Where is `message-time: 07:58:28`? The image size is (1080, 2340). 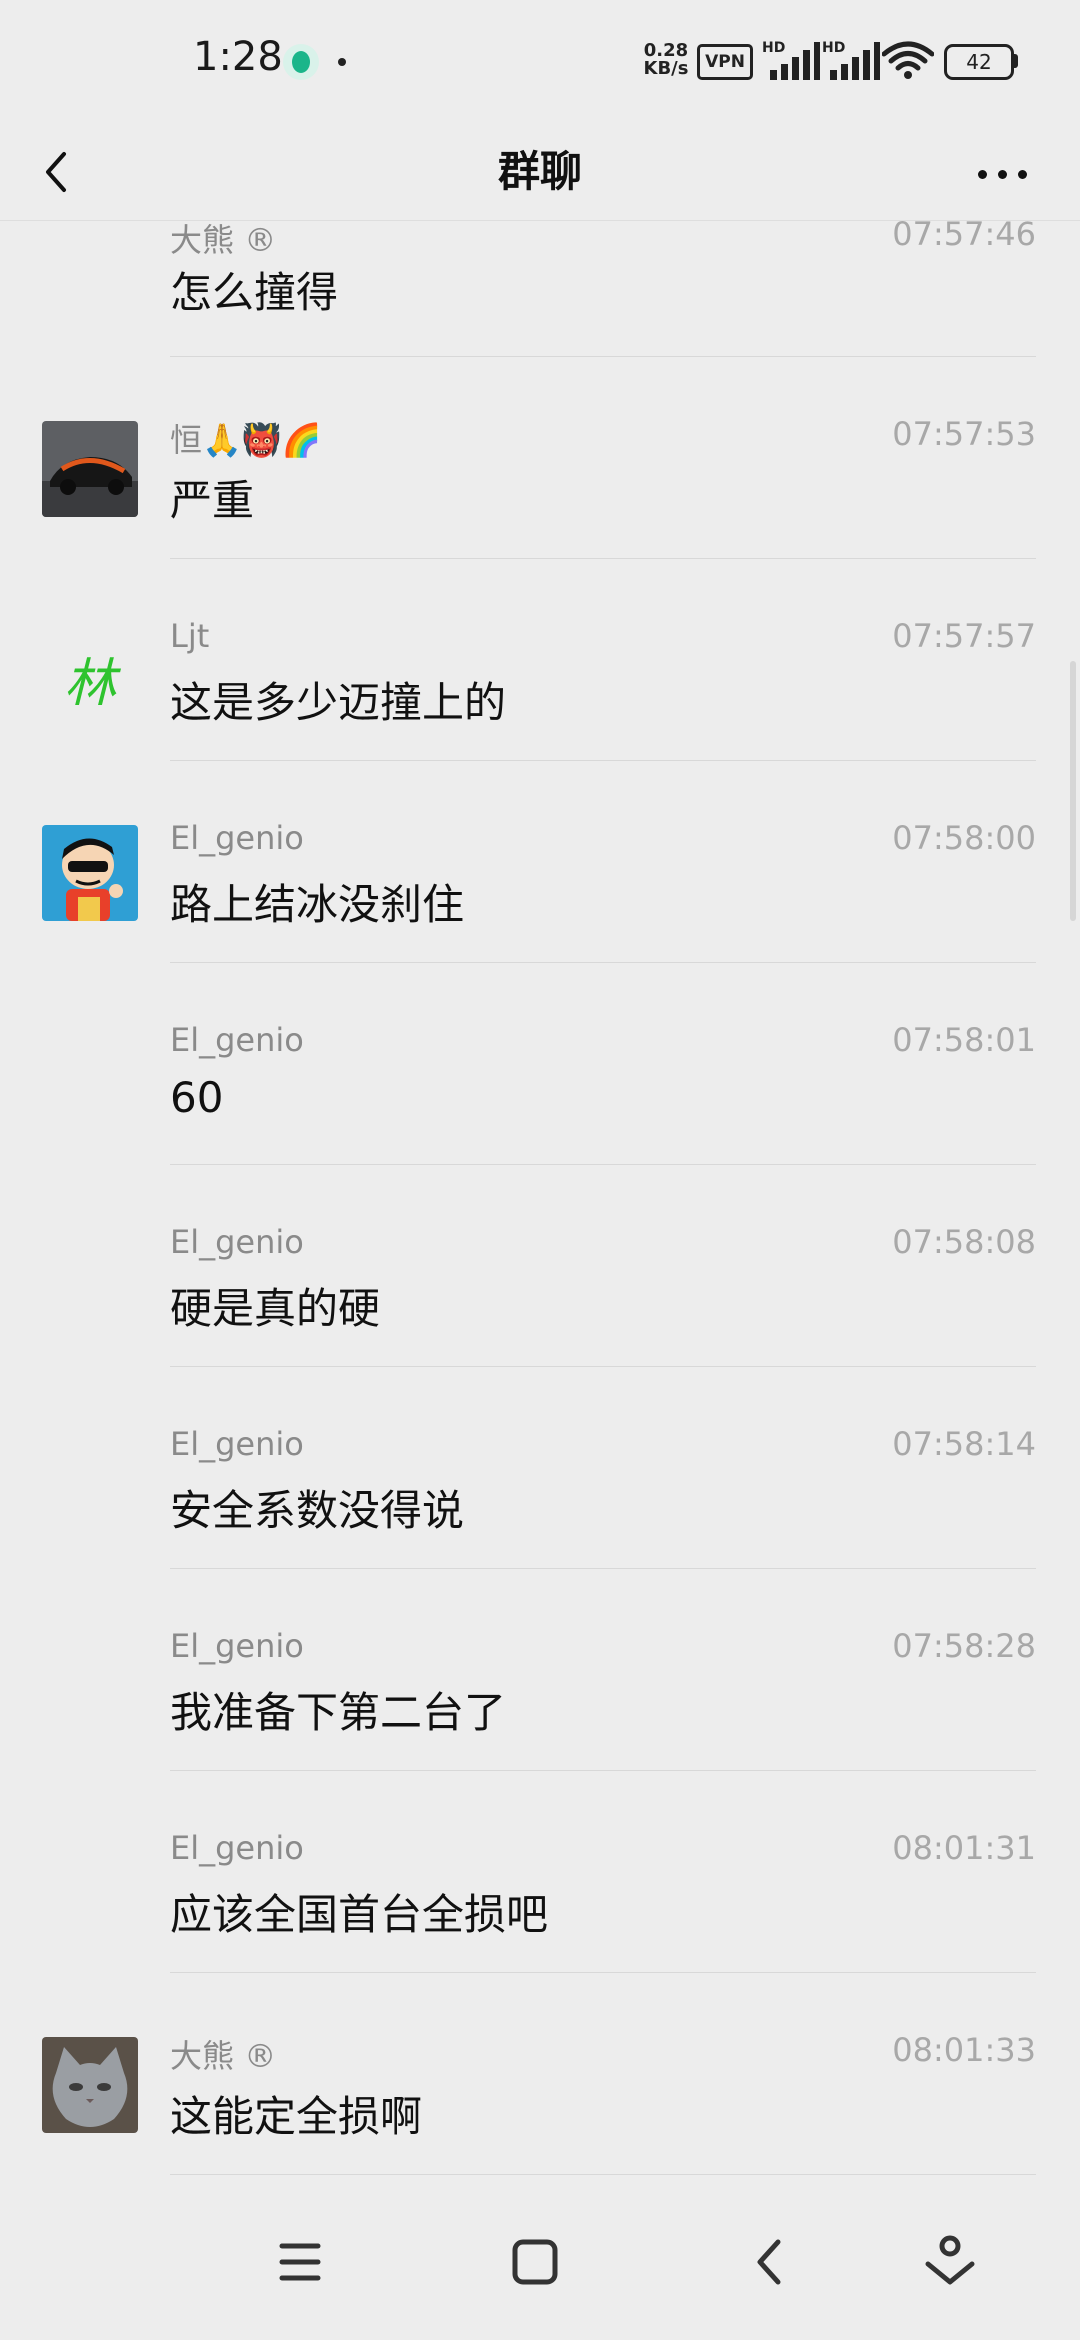
message-time: 07:58:28 is located at coordinates (964, 1646).